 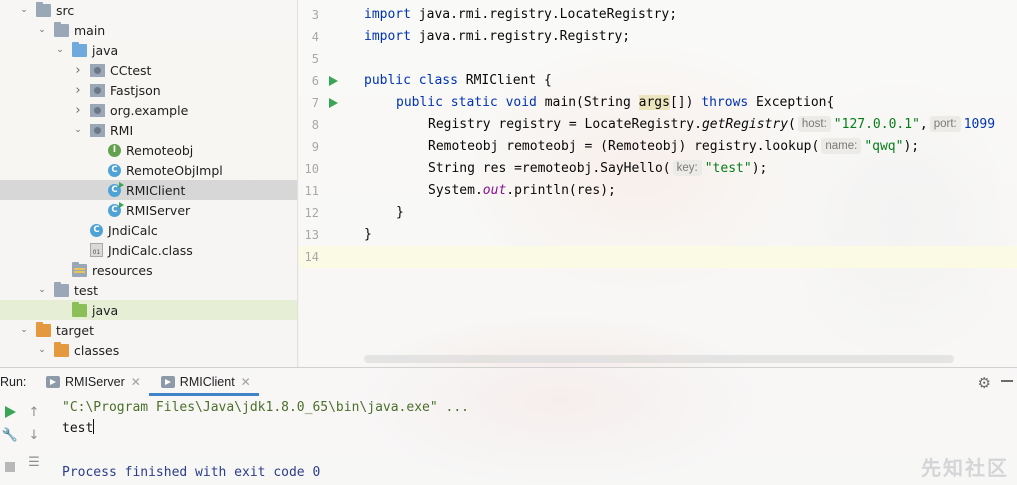 I want to click on tree-item: java, so click(x=148, y=310).